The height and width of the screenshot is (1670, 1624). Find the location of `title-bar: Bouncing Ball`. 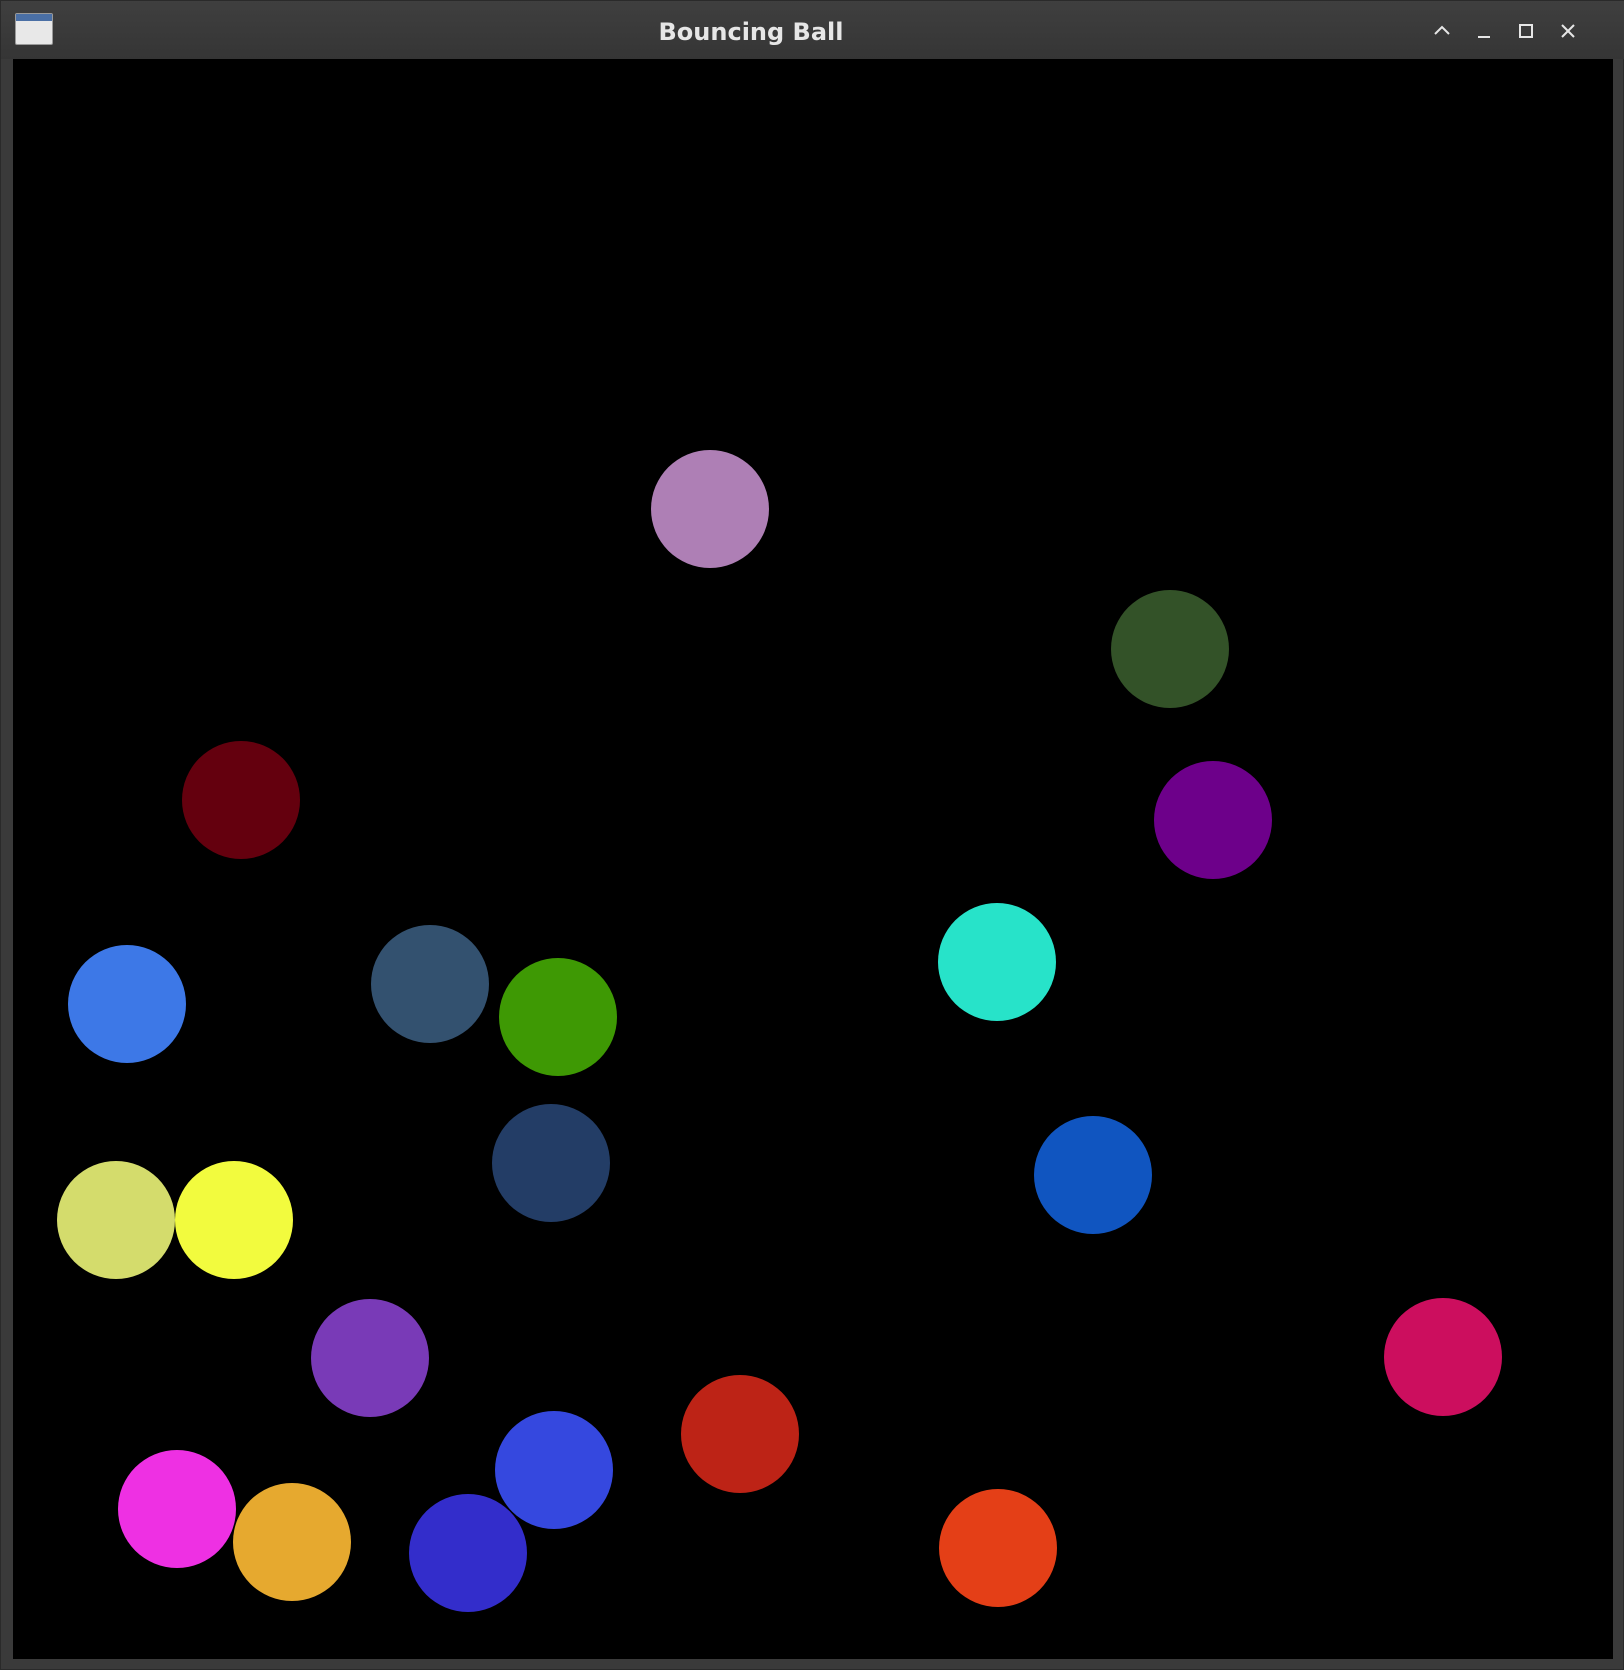

title-bar: Bouncing Ball is located at coordinates (812, 30).